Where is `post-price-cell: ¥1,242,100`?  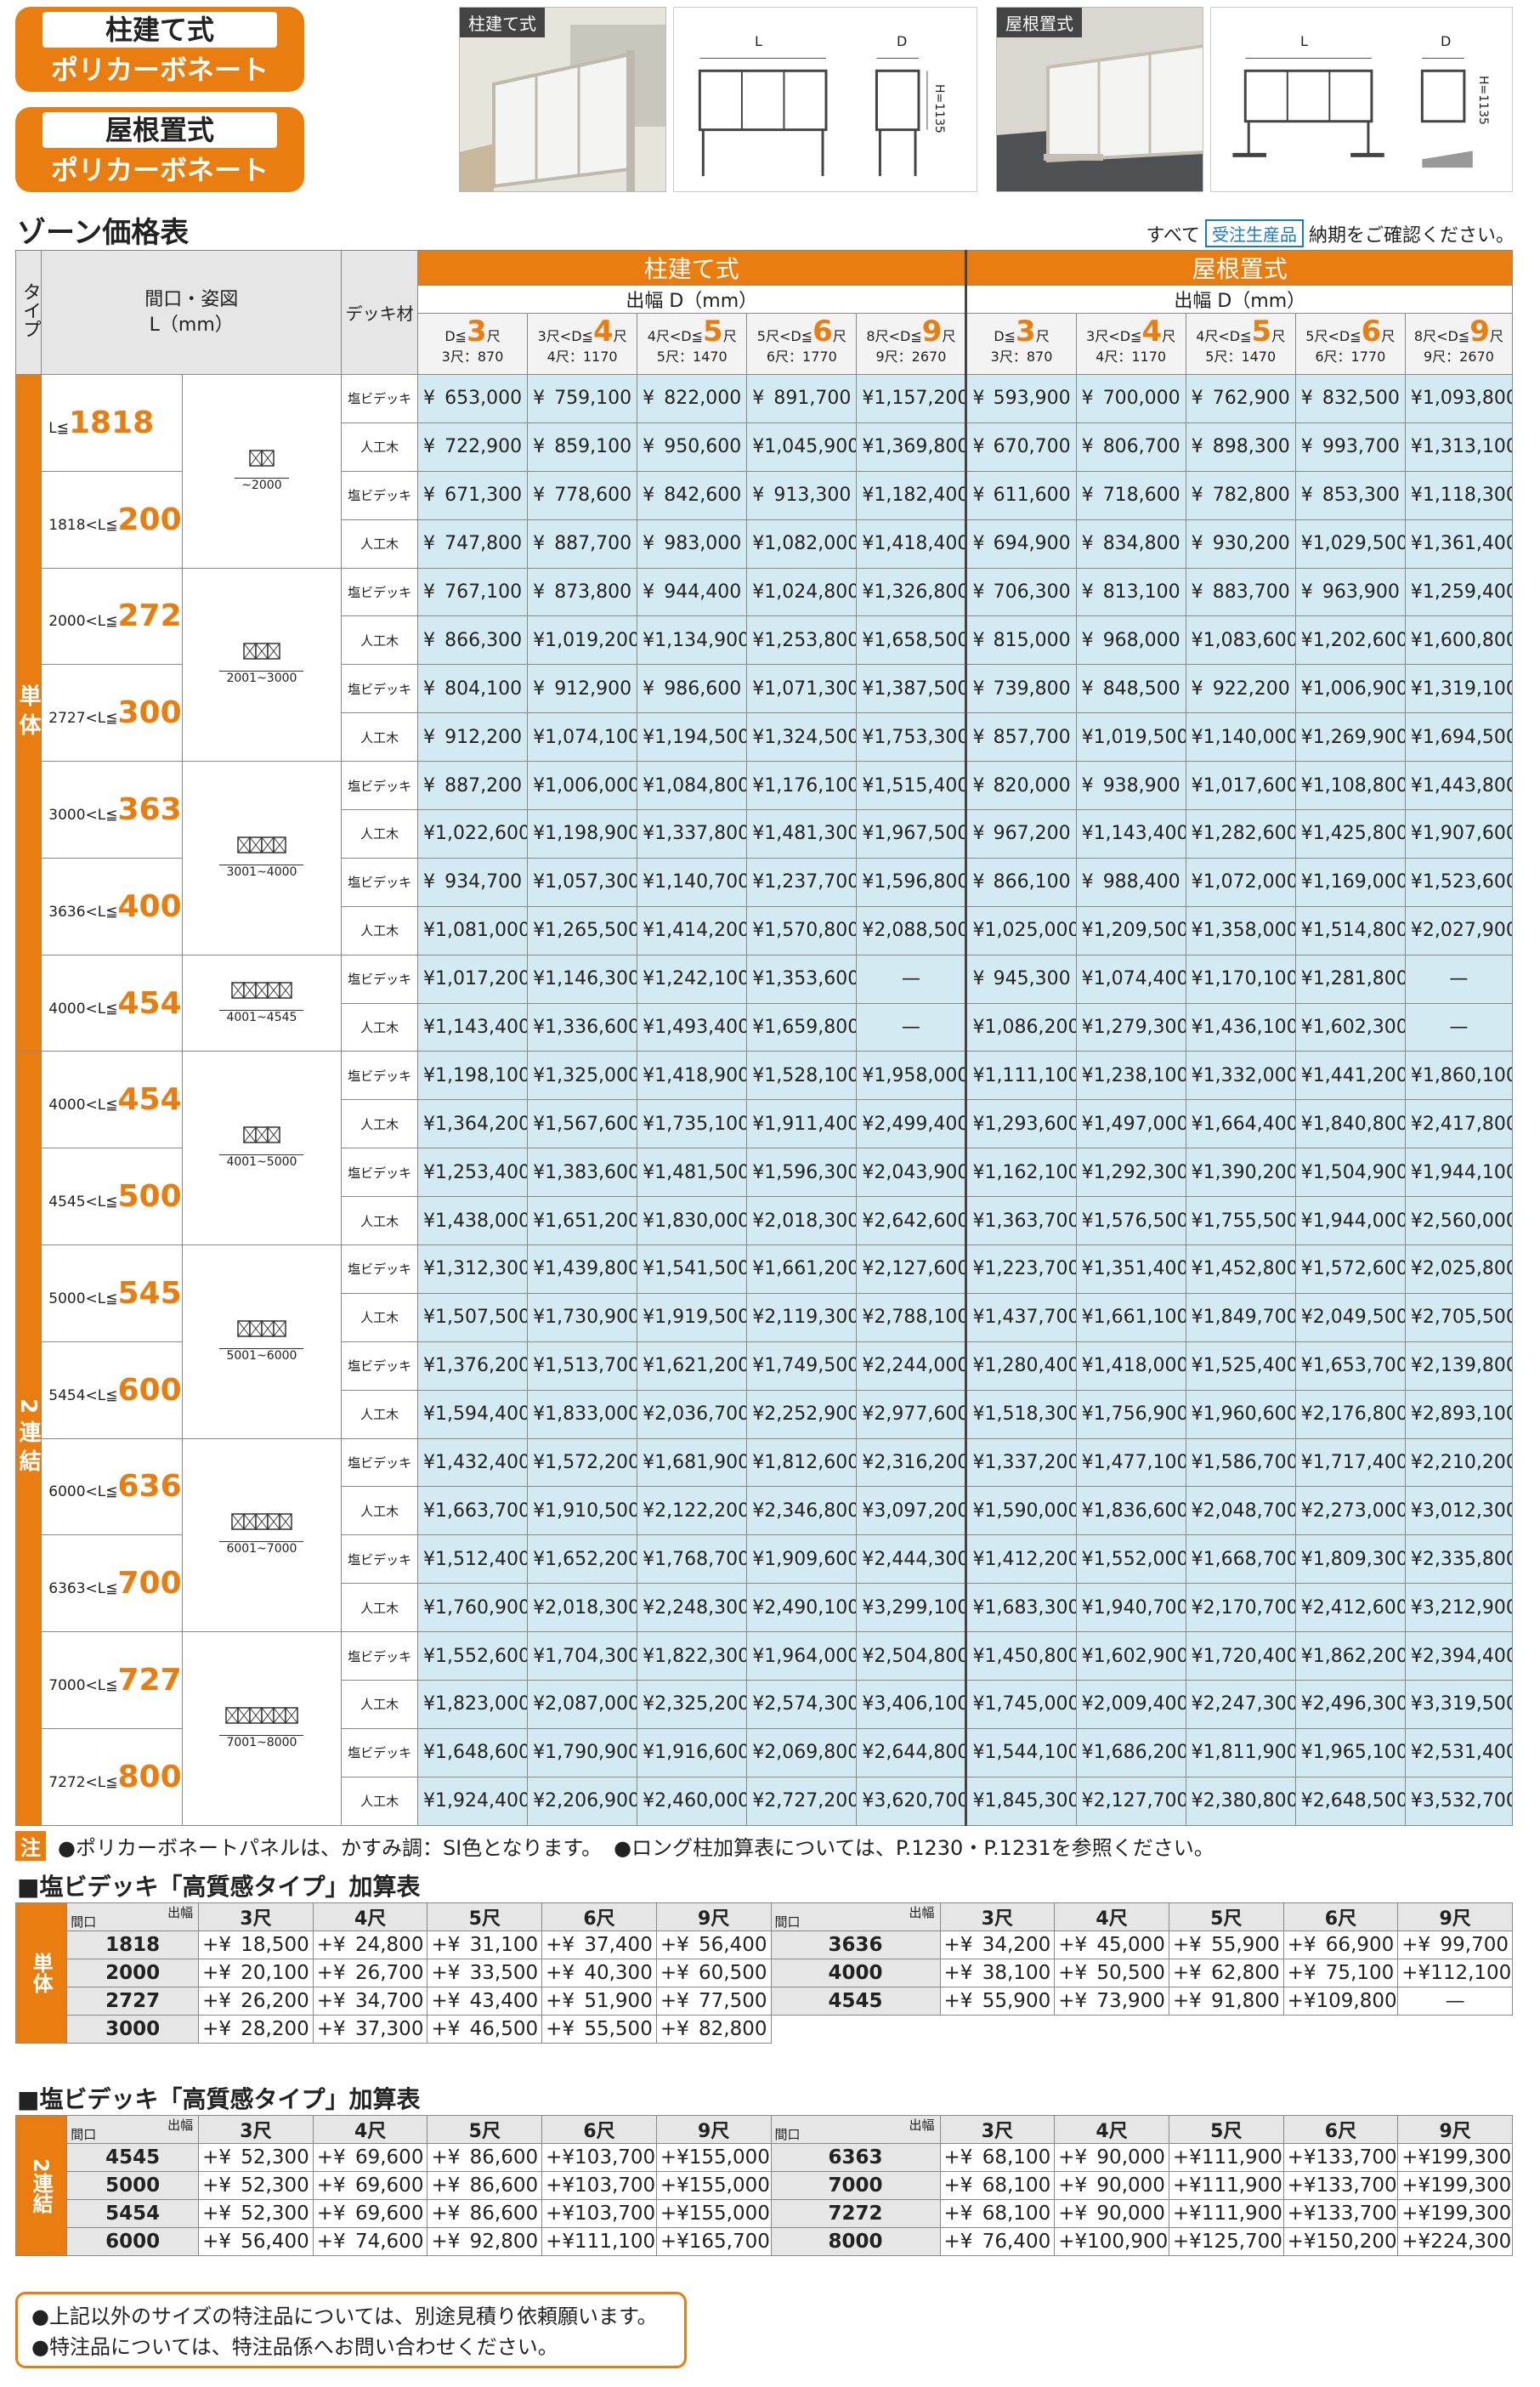
post-price-cell: ¥1,242,100 is located at coordinates (693, 979).